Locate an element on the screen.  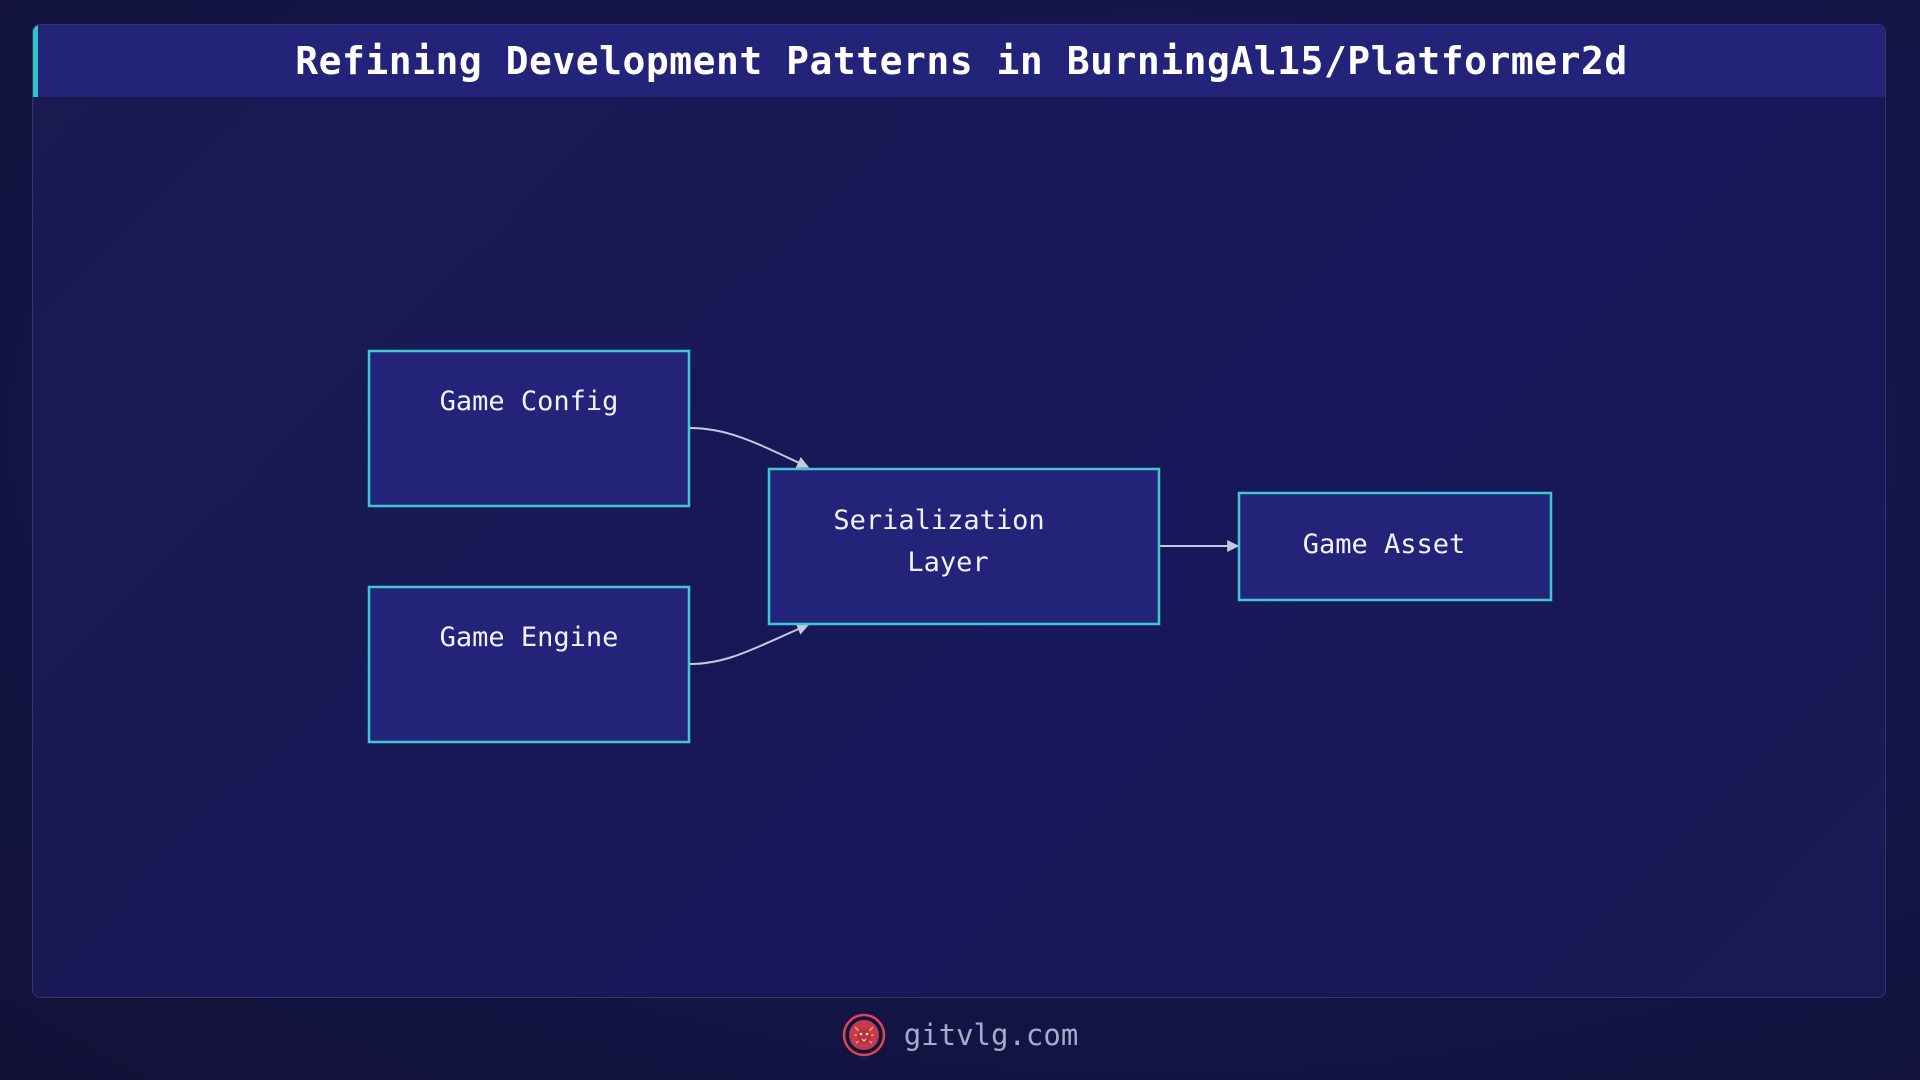
edge-engine-to-serialization is located at coordinates (749, 644).